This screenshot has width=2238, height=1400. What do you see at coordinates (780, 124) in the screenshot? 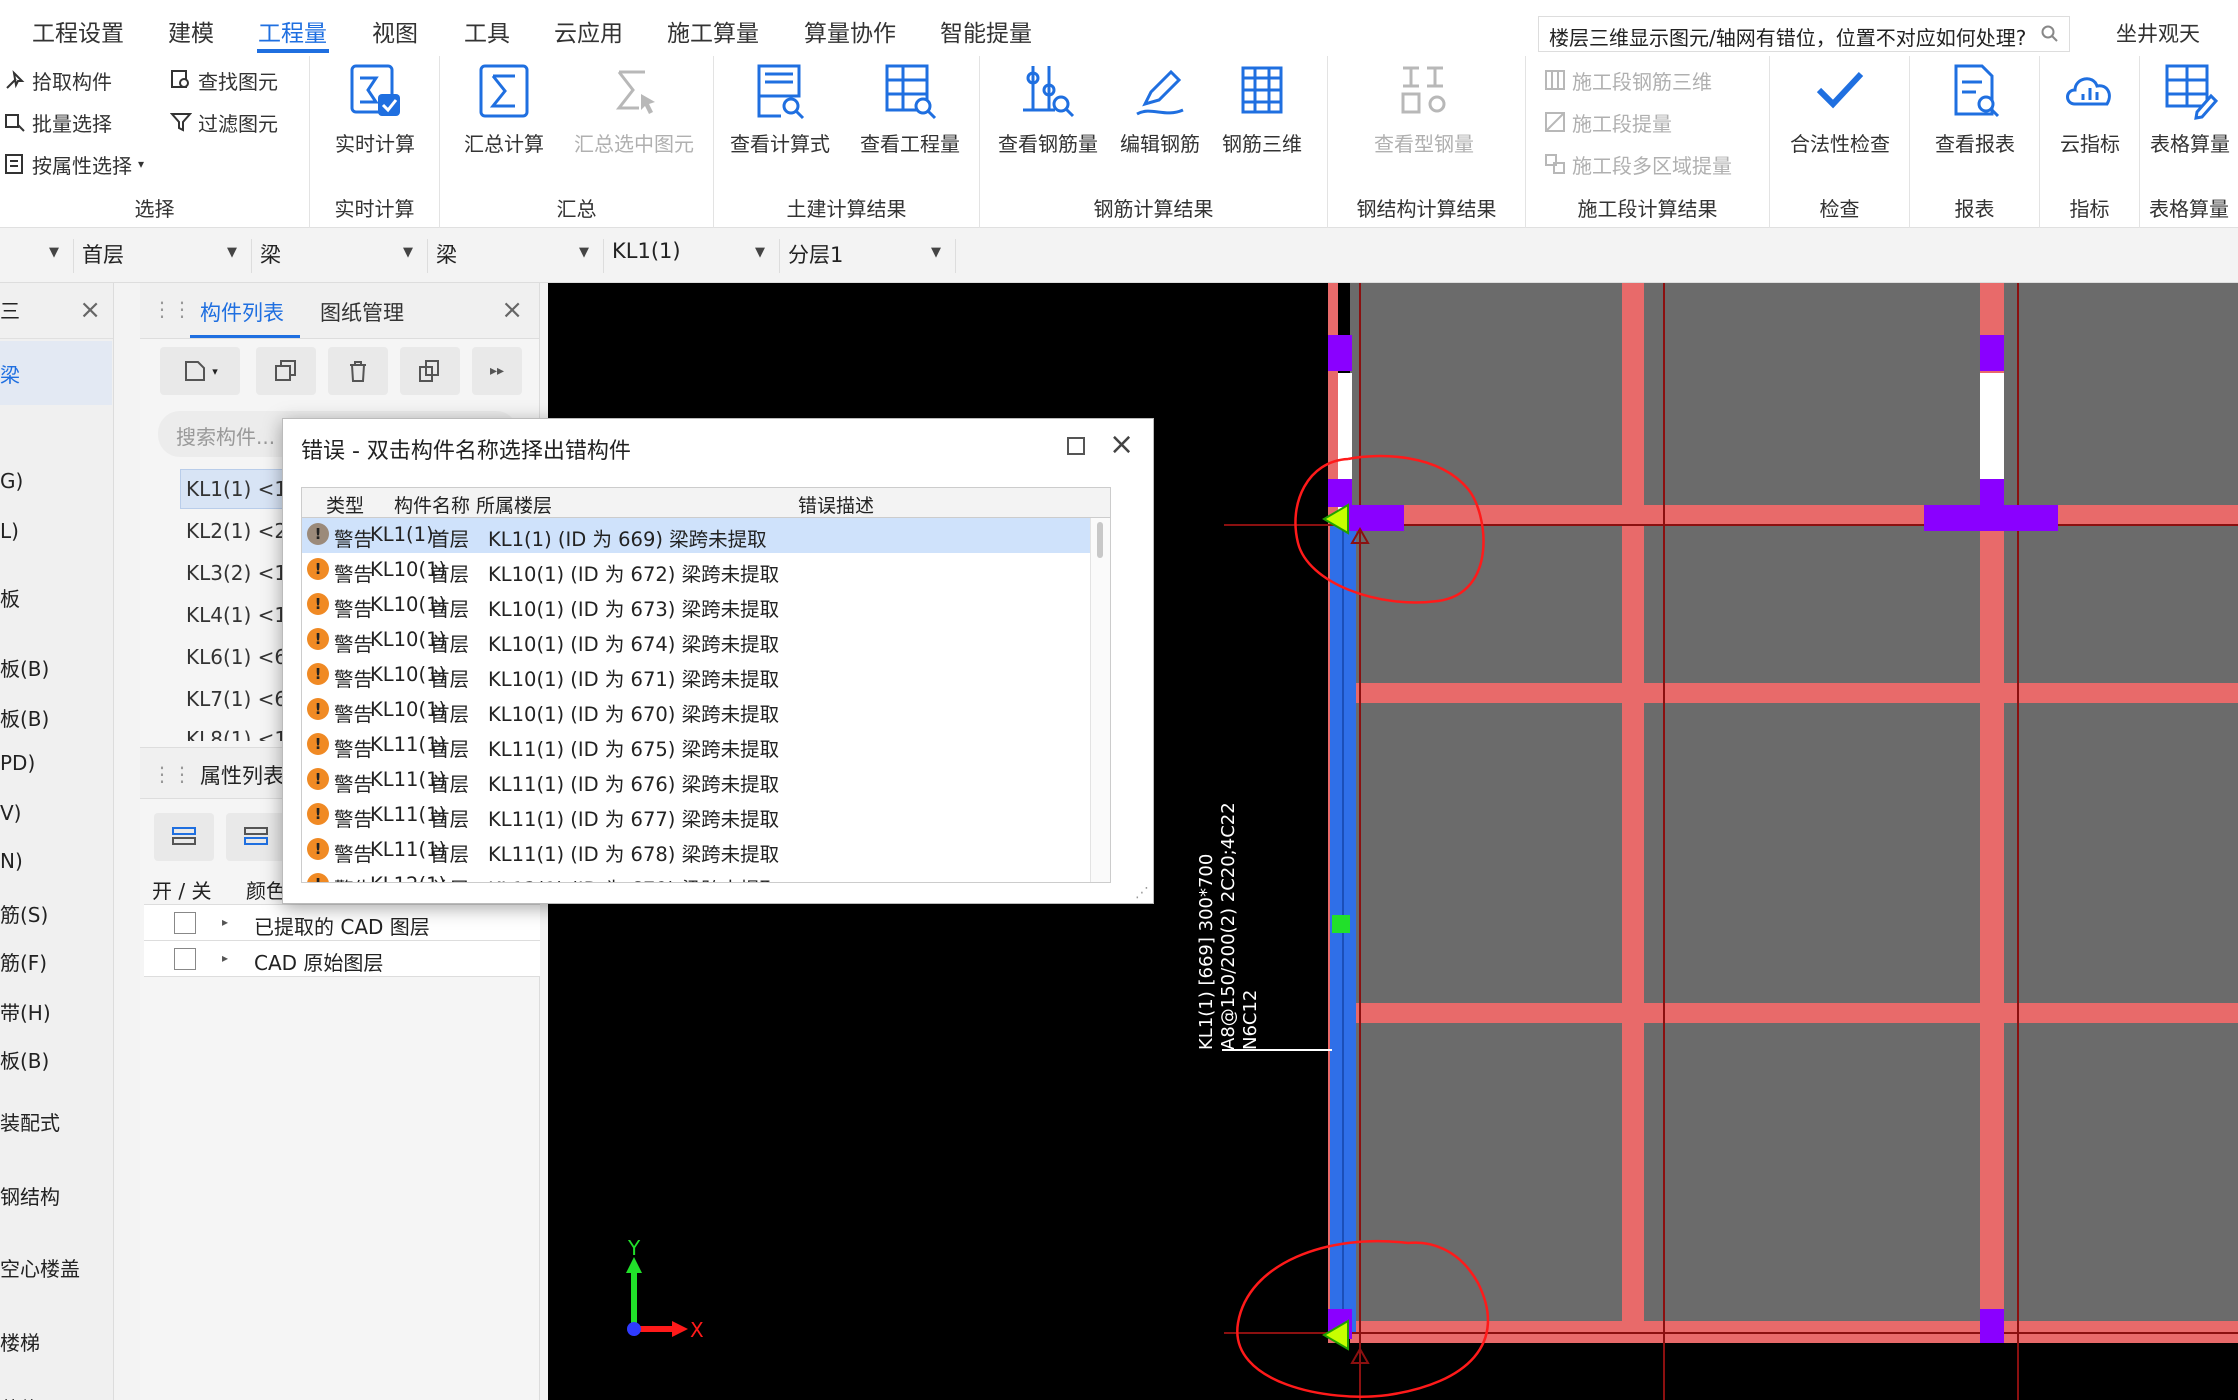
I see `view-formula-button: 查看计算式` at bounding box center [780, 124].